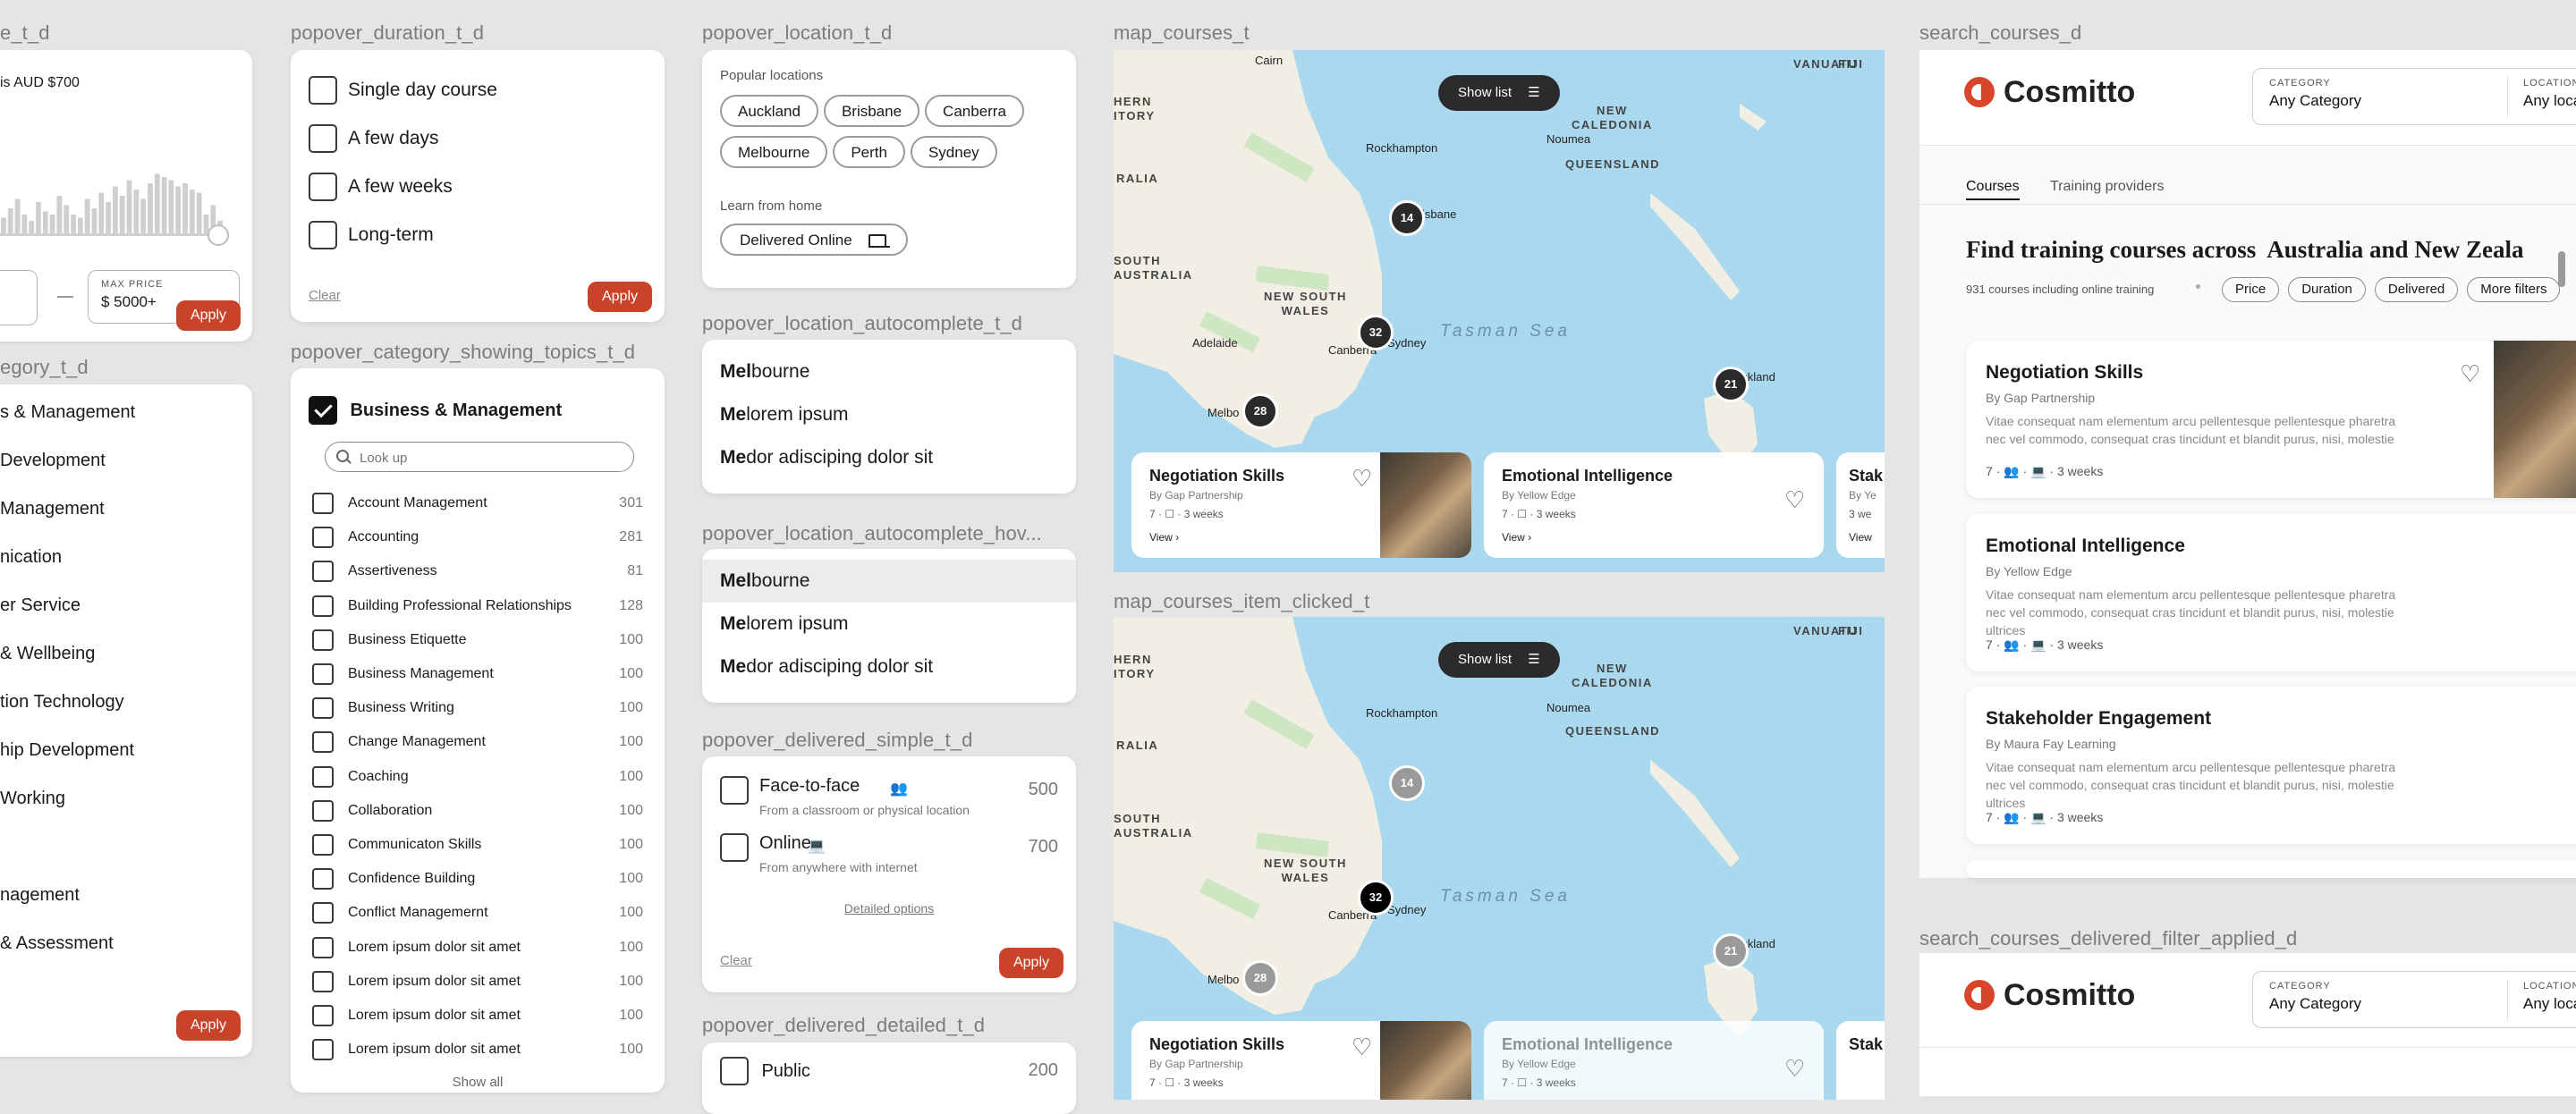  What do you see at coordinates (620, 297) in the screenshot?
I see `duration-apply-button: Apply` at bounding box center [620, 297].